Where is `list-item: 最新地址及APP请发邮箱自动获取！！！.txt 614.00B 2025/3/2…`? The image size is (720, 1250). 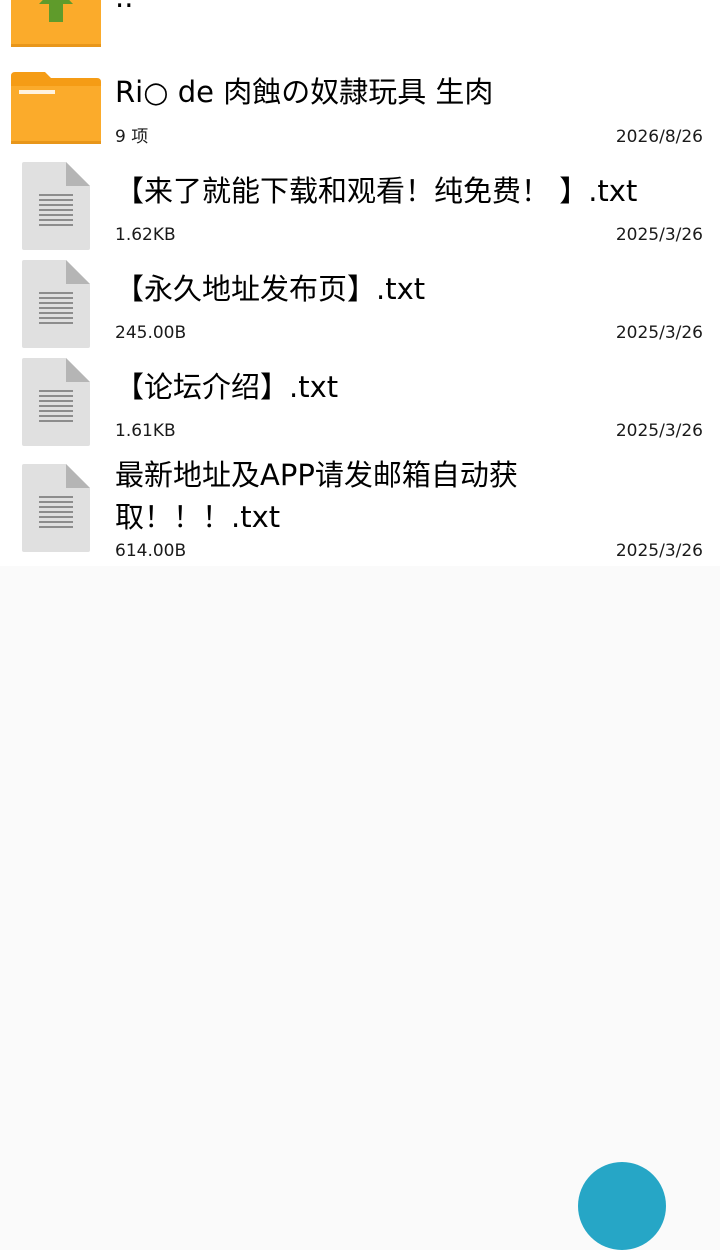 list-item: 最新地址及APP请发邮箱自动获取！！！.txt 614.00B 2025/3/2… is located at coordinates (360, 510).